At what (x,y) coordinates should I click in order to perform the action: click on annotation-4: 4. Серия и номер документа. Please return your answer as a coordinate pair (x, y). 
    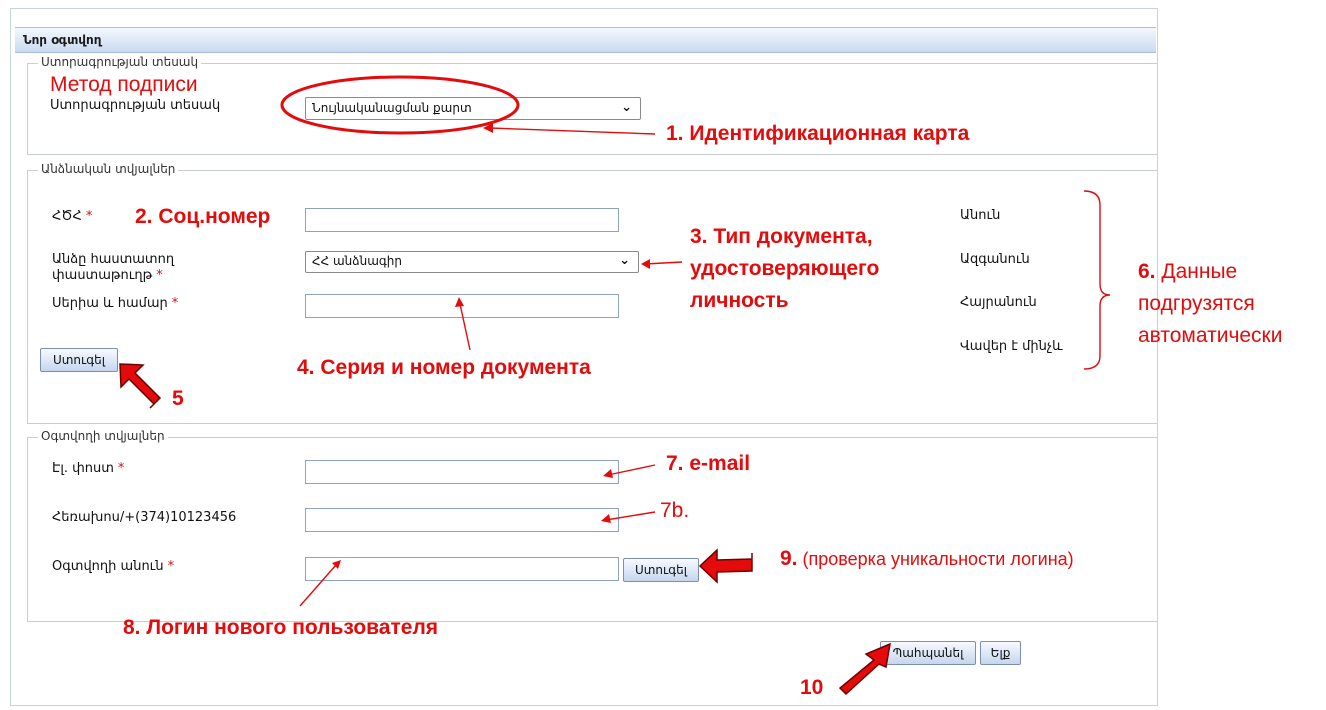
    Looking at the image, I should click on (444, 367).